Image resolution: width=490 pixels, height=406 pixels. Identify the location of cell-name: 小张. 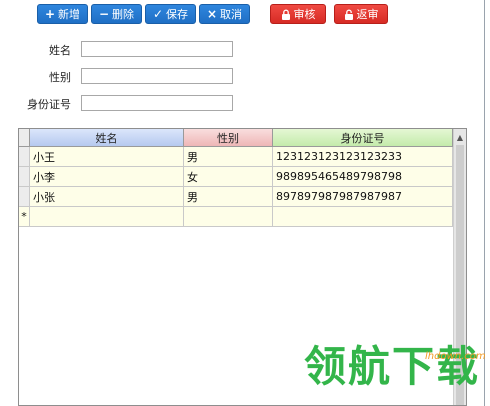
(107, 197).